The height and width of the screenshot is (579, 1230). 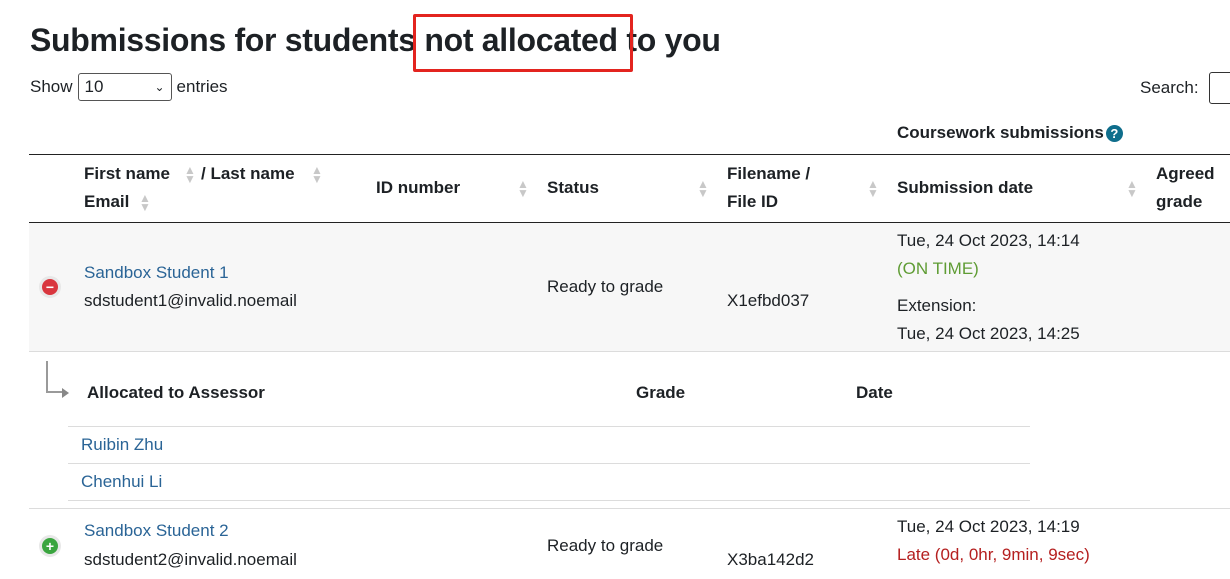 I want to click on arrow-right-icon, so click(x=65, y=393).